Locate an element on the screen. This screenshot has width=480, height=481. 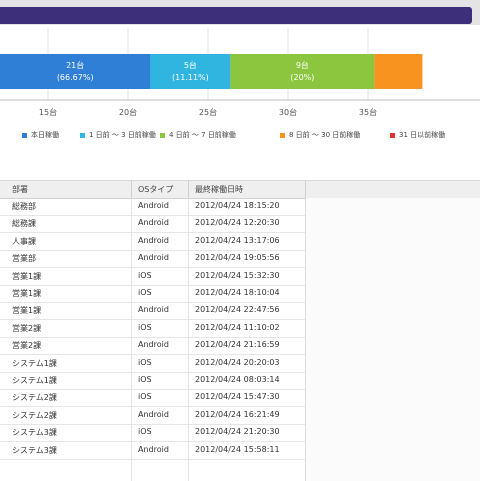
legend-item: 31 日以前稼働 is located at coordinates (417, 135).